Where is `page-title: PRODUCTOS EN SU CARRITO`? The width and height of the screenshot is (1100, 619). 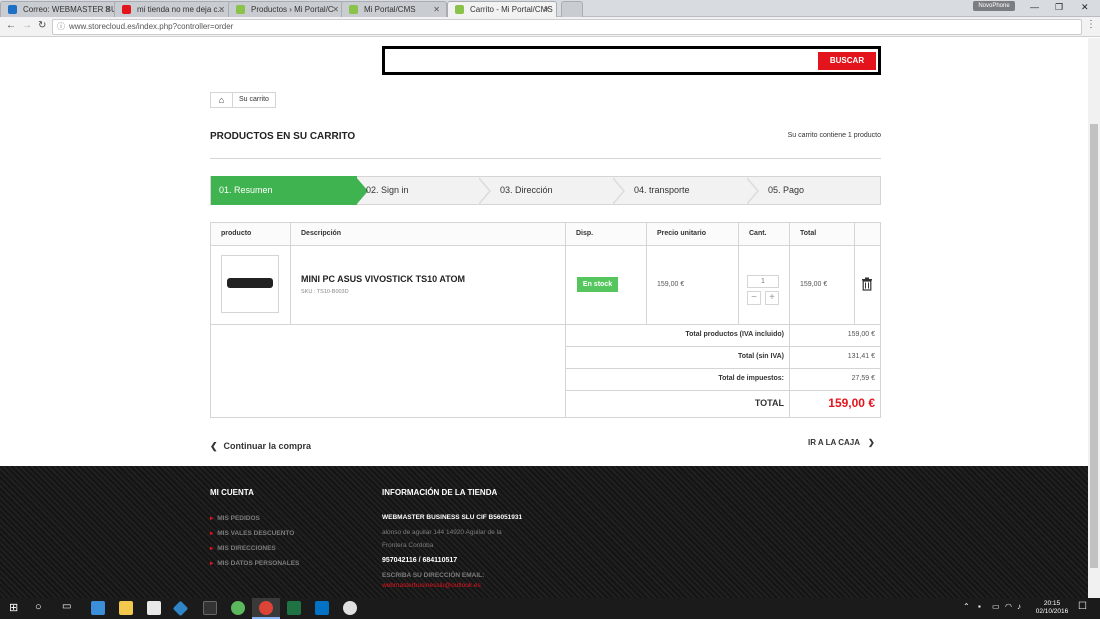 page-title: PRODUCTOS EN SU CARRITO is located at coordinates (283, 136).